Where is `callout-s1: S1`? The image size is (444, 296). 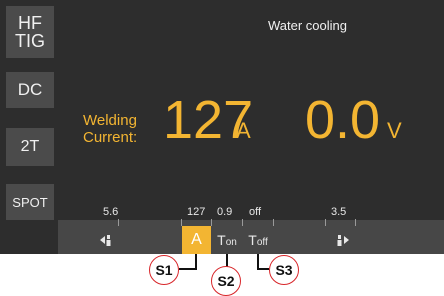
callout-s1: S1 is located at coordinates (164, 270).